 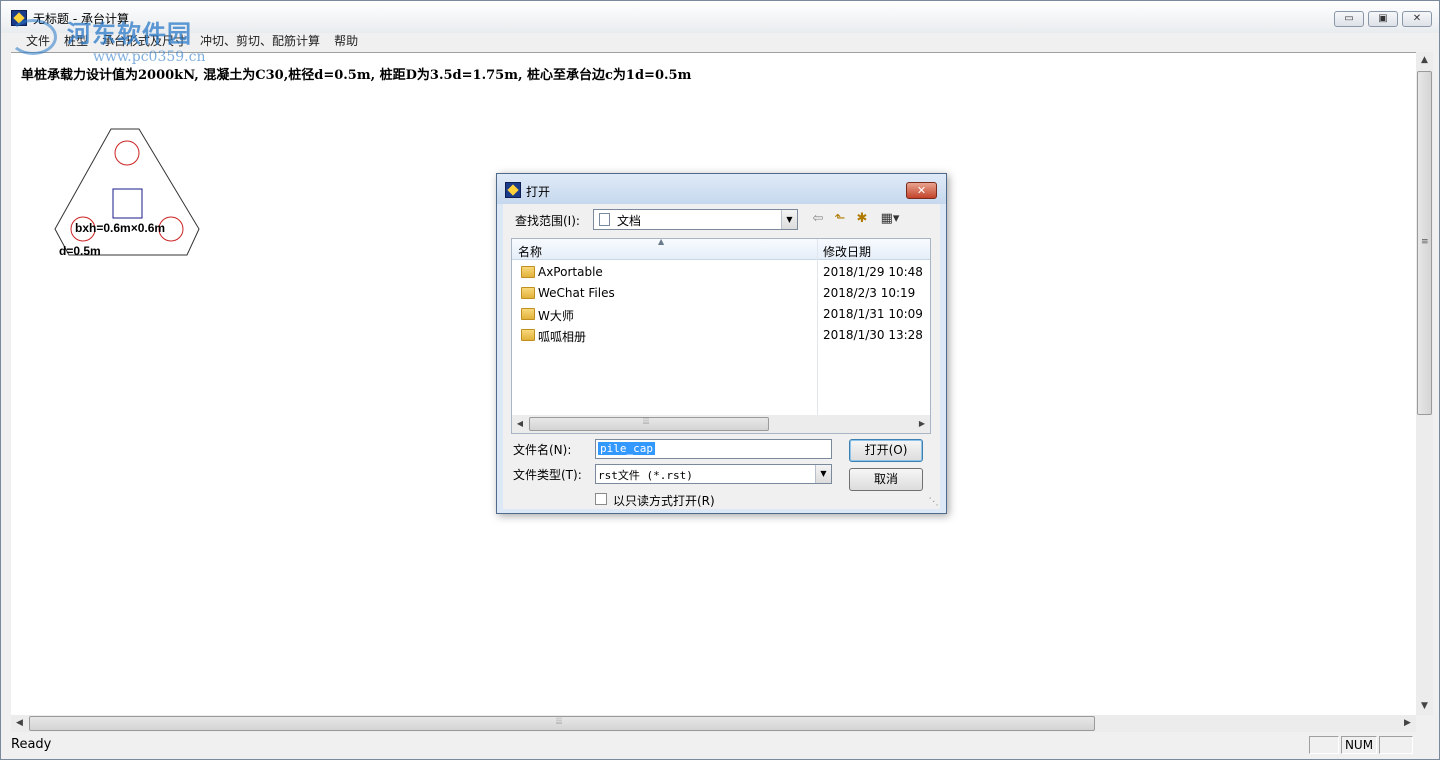 What do you see at coordinates (873, 335) in the screenshot?
I see `file-date: 2018/1/30 13:28` at bounding box center [873, 335].